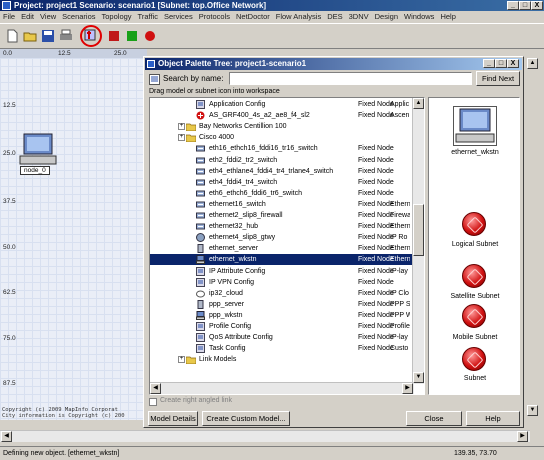 Image resolution: width=544 pixels, height=460 pixels. I want to click on tree-scroll-left: ◀, so click(155, 388).